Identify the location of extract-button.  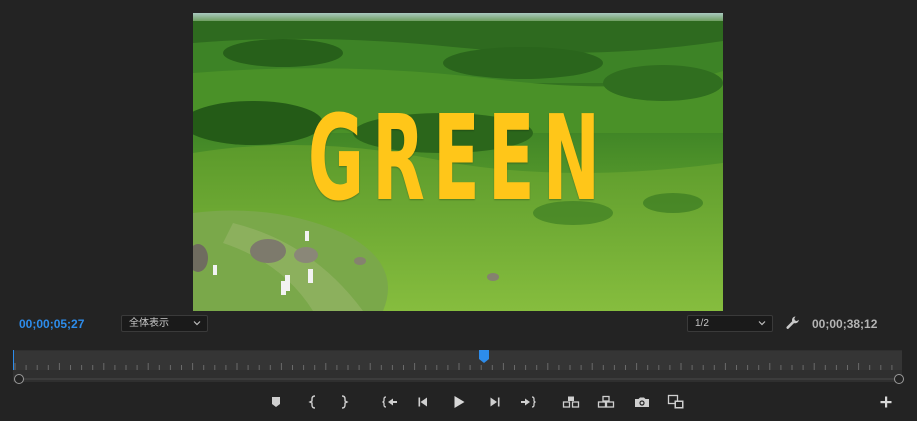
(606, 402).